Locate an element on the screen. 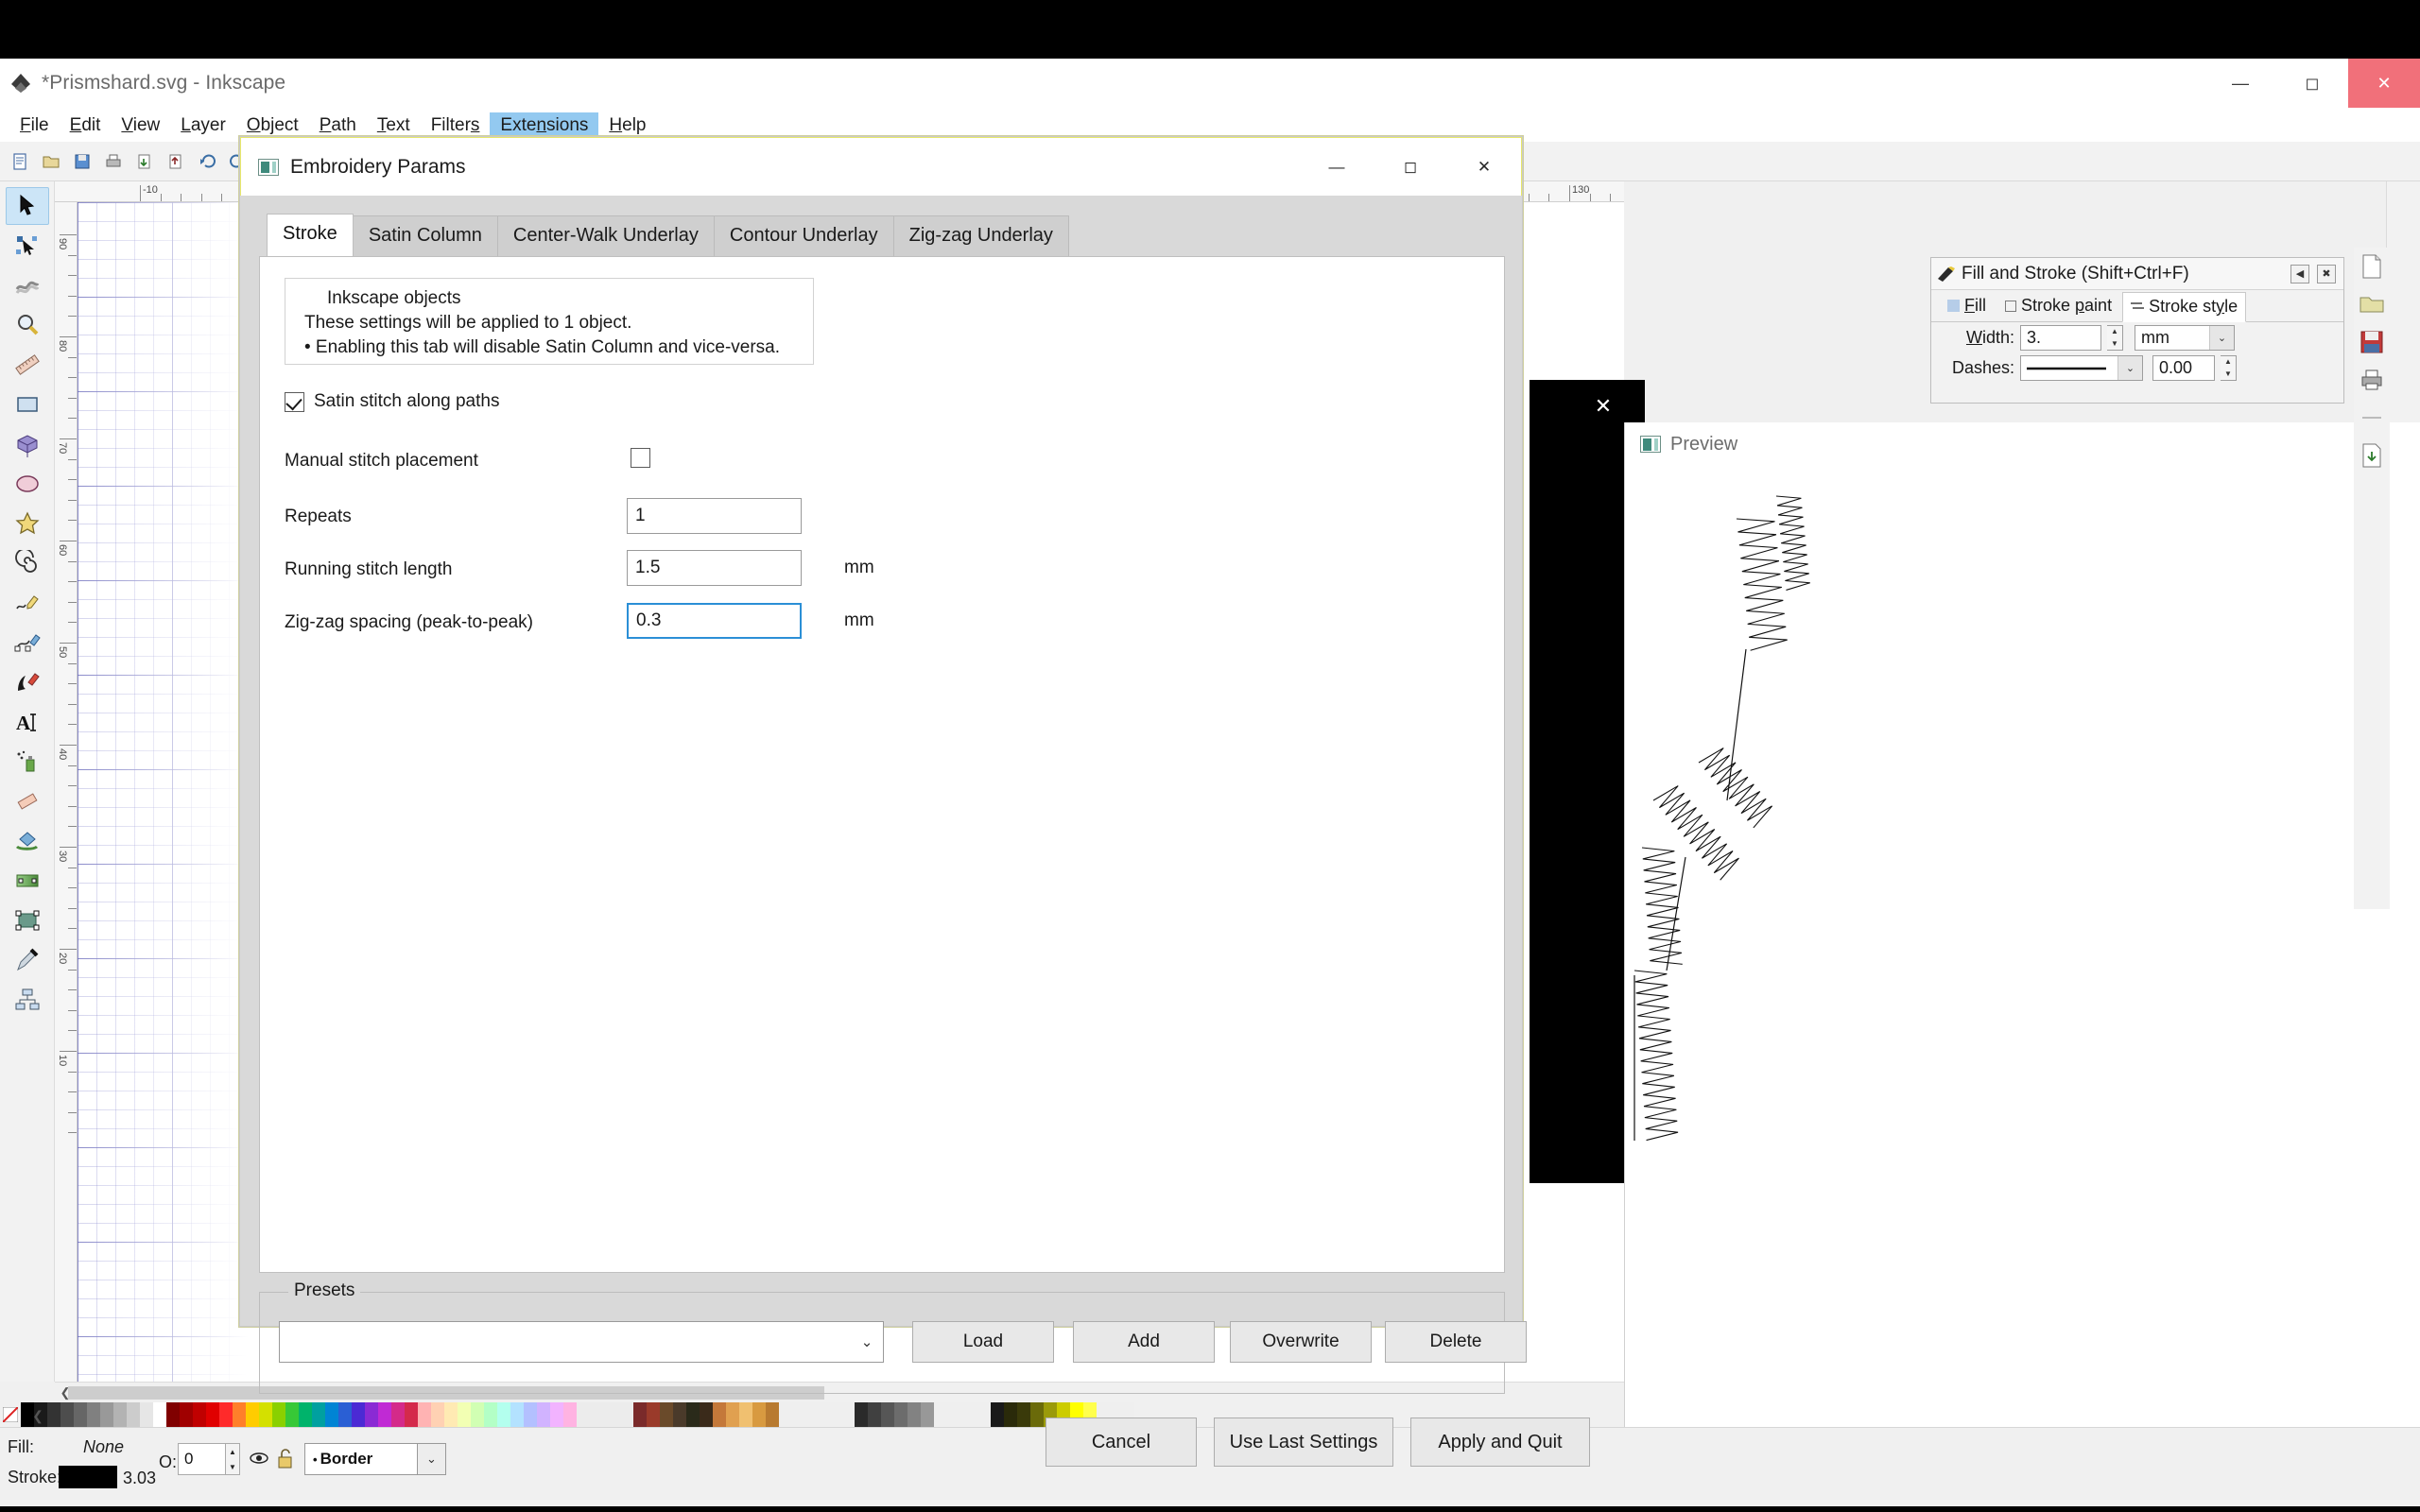 The height and width of the screenshot is (1512, 2420). undo-icon is located at coordinates (207, 161).